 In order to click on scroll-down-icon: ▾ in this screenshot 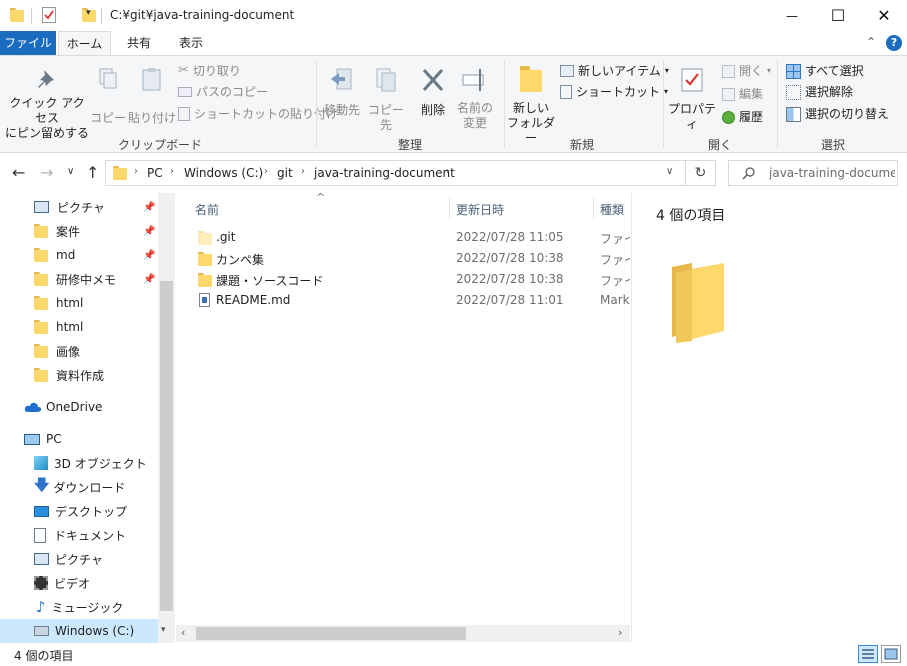, I will do `click(163, 630)`.